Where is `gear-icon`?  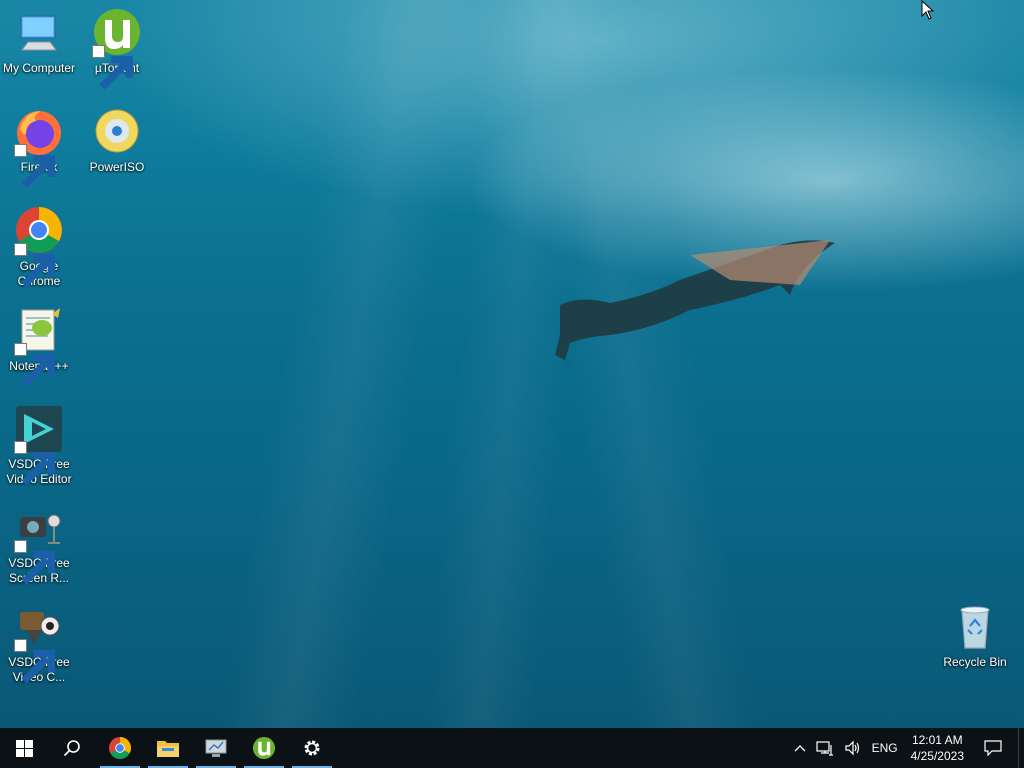 gear-icon is located at coordinates (312, 748).